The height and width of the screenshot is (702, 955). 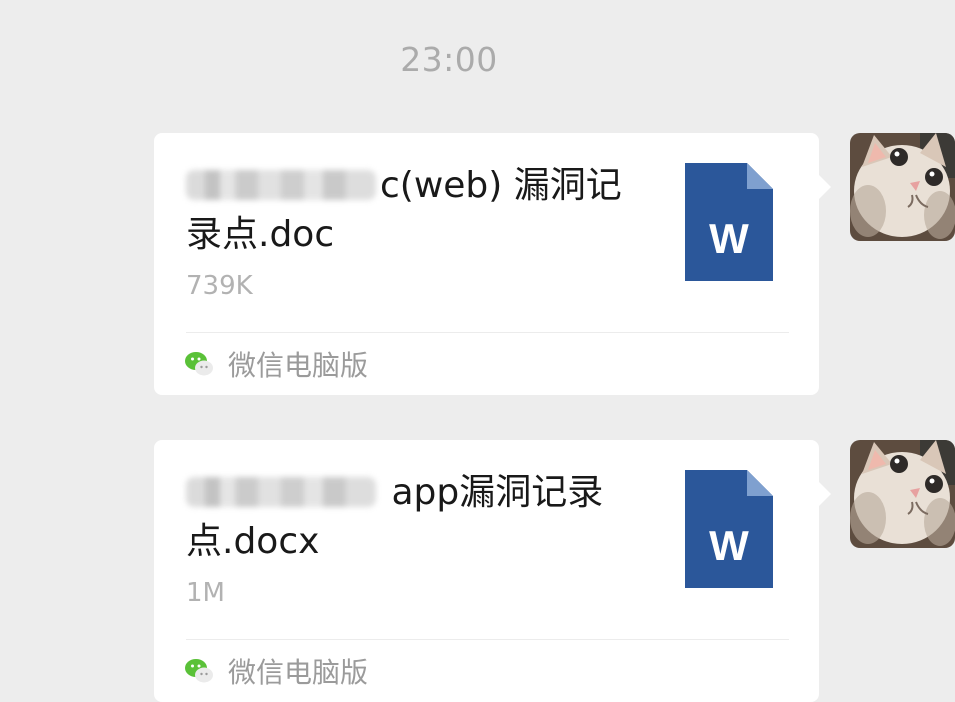 What do you see at coordinates (449, 59) in the screenshot?
I see `chat-timestamp: 23:00` at bounding box center [449, 59].